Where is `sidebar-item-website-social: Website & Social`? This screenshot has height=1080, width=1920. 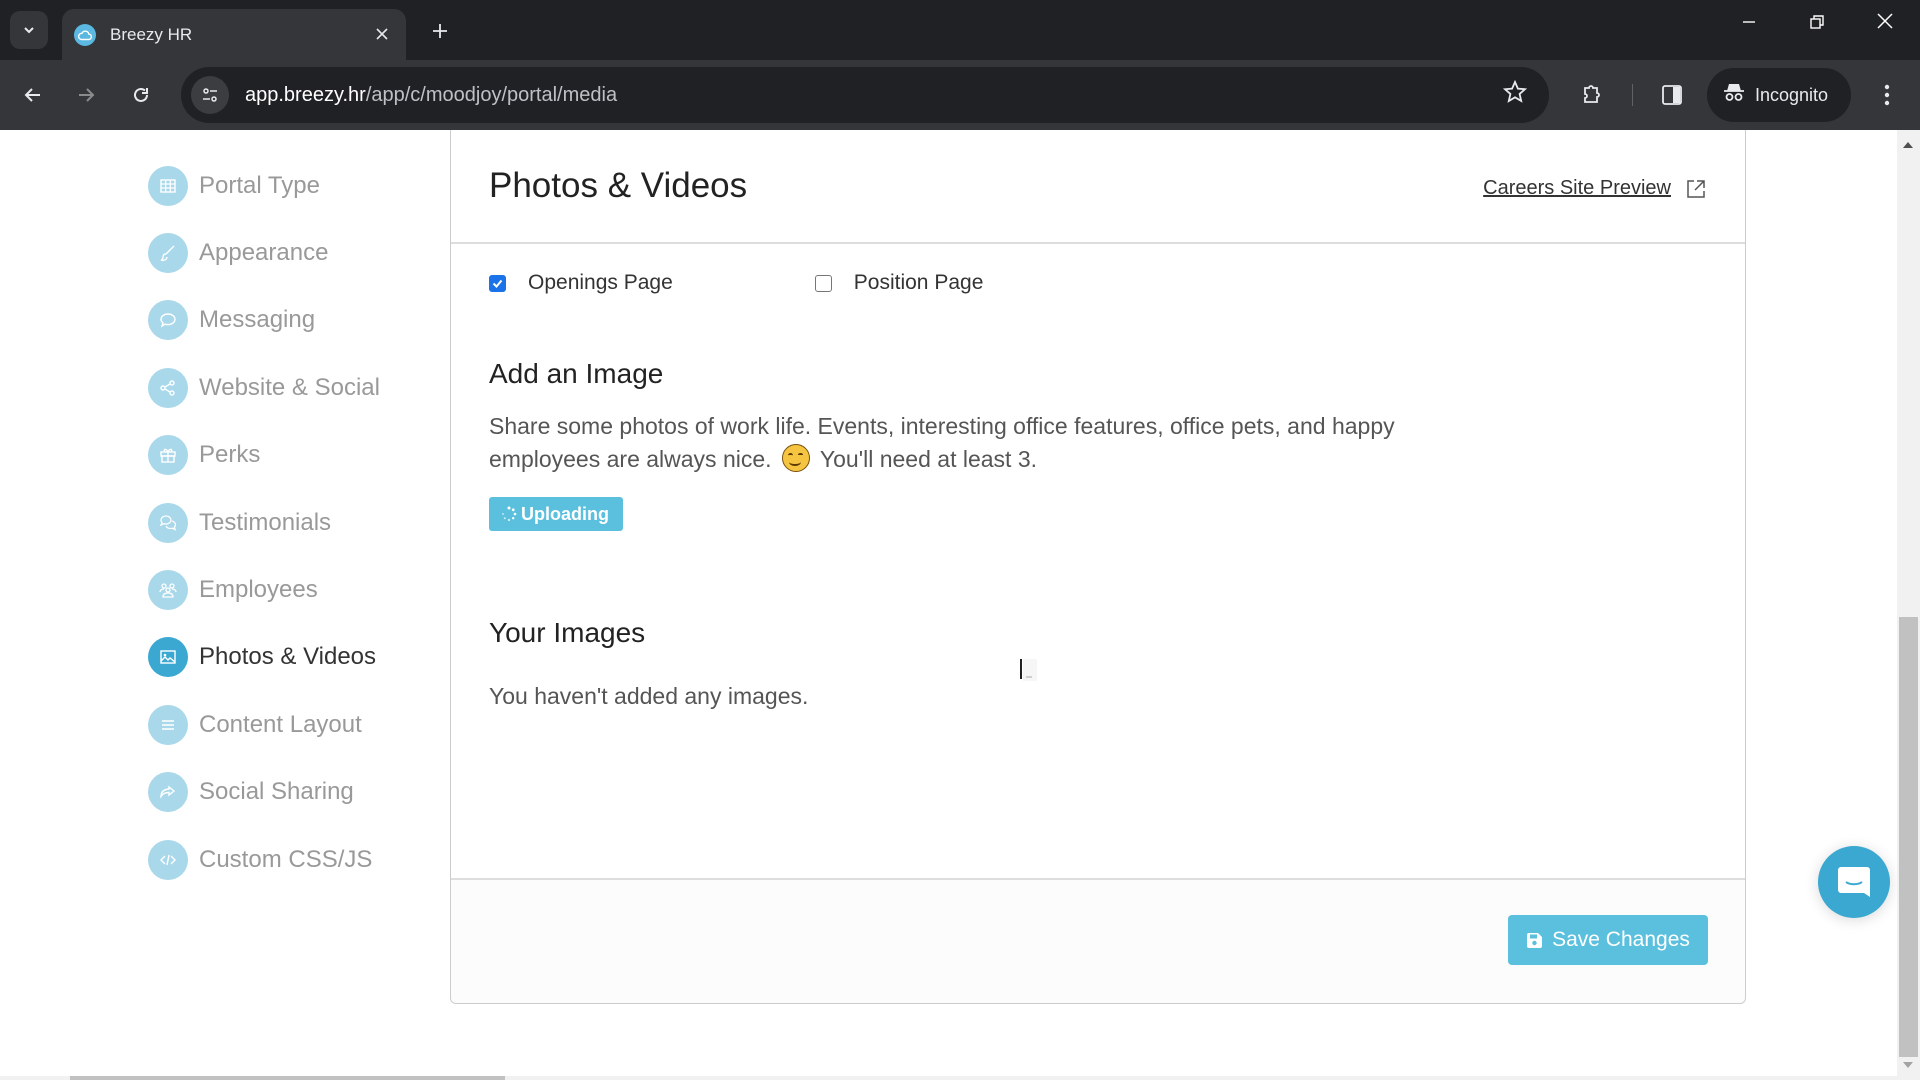
sidebar-item-website-social: Website & Social is located at coordinates (293, 387).